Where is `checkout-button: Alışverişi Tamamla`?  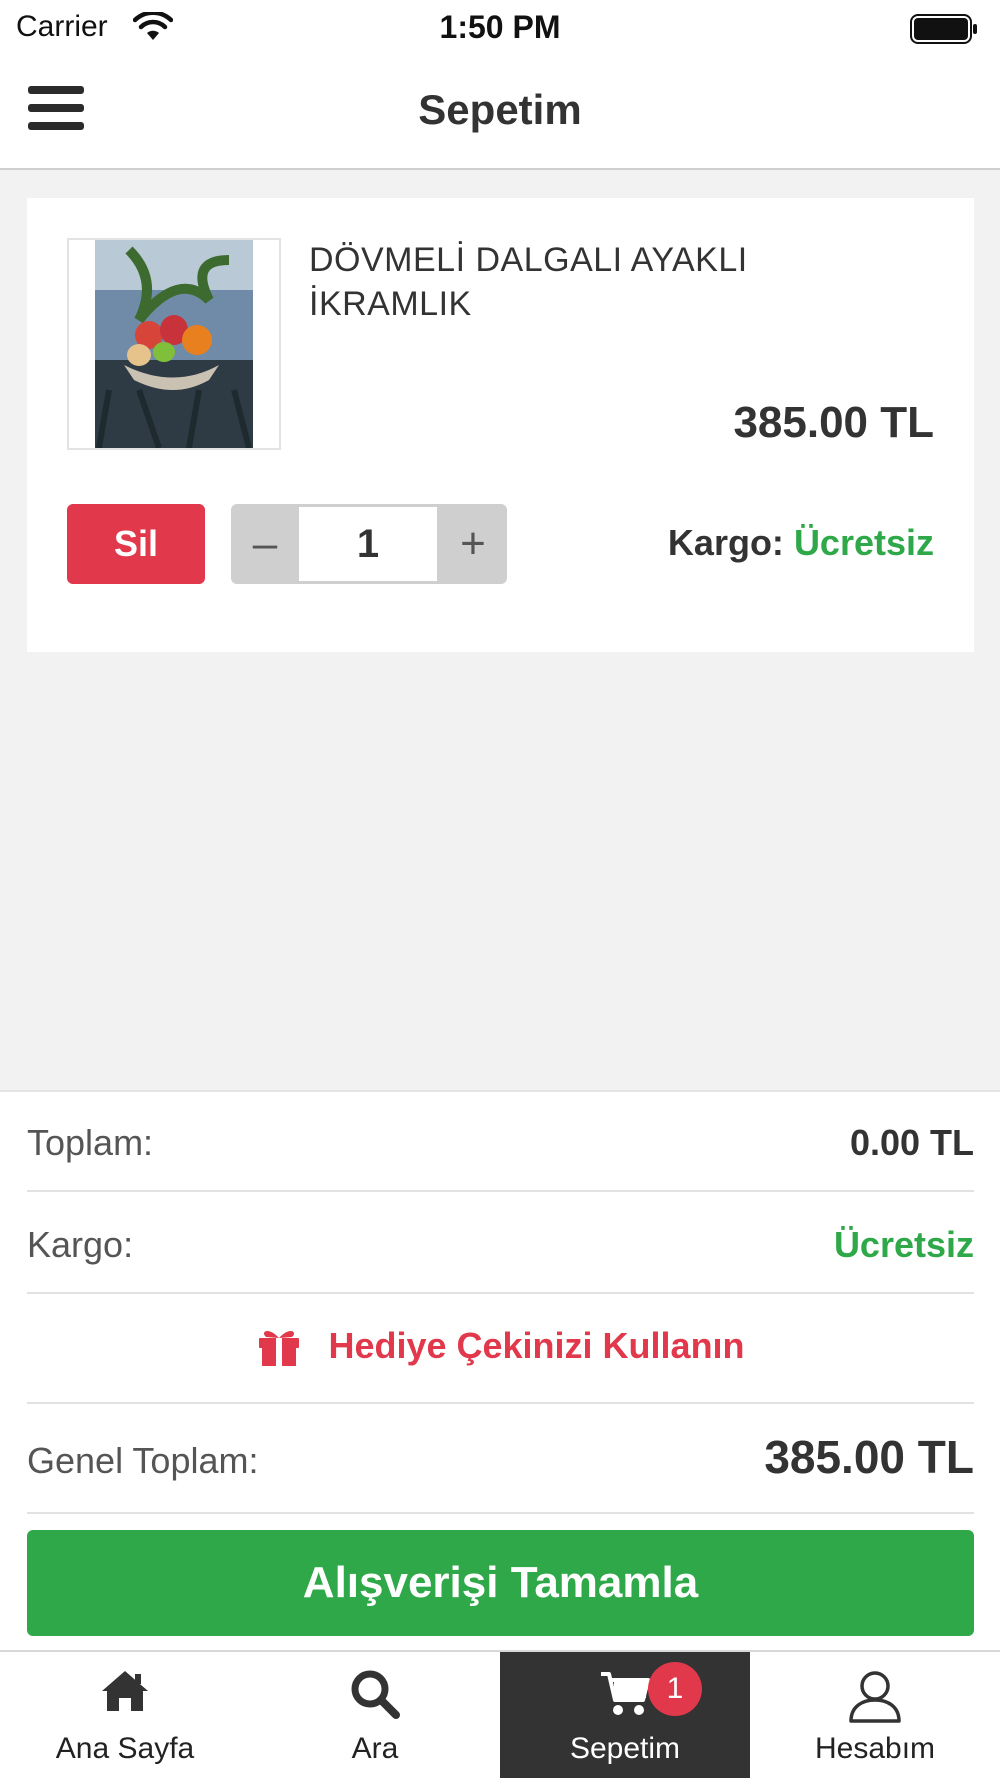 checkout-button: Alışverişi Tamamla is located at coordinates (500, 1583).